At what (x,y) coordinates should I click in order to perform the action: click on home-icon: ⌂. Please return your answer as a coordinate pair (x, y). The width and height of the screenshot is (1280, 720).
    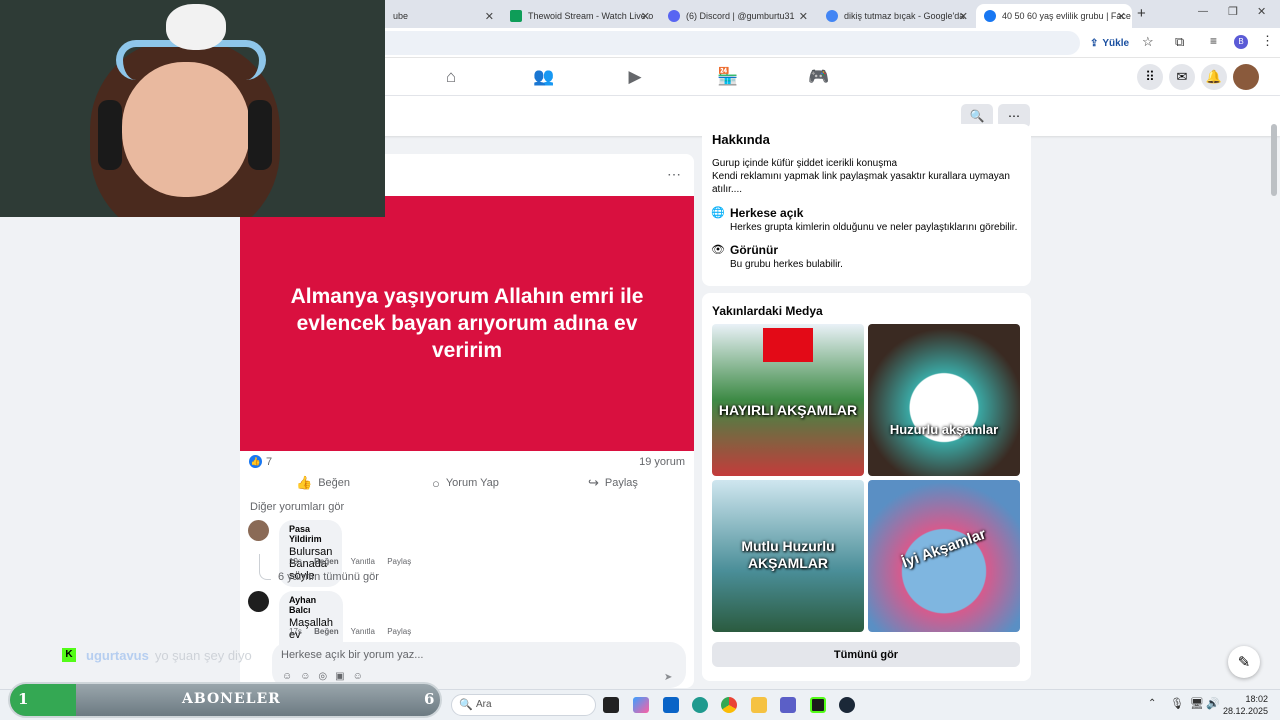
    Looking at the image, I should click on (451, 77).